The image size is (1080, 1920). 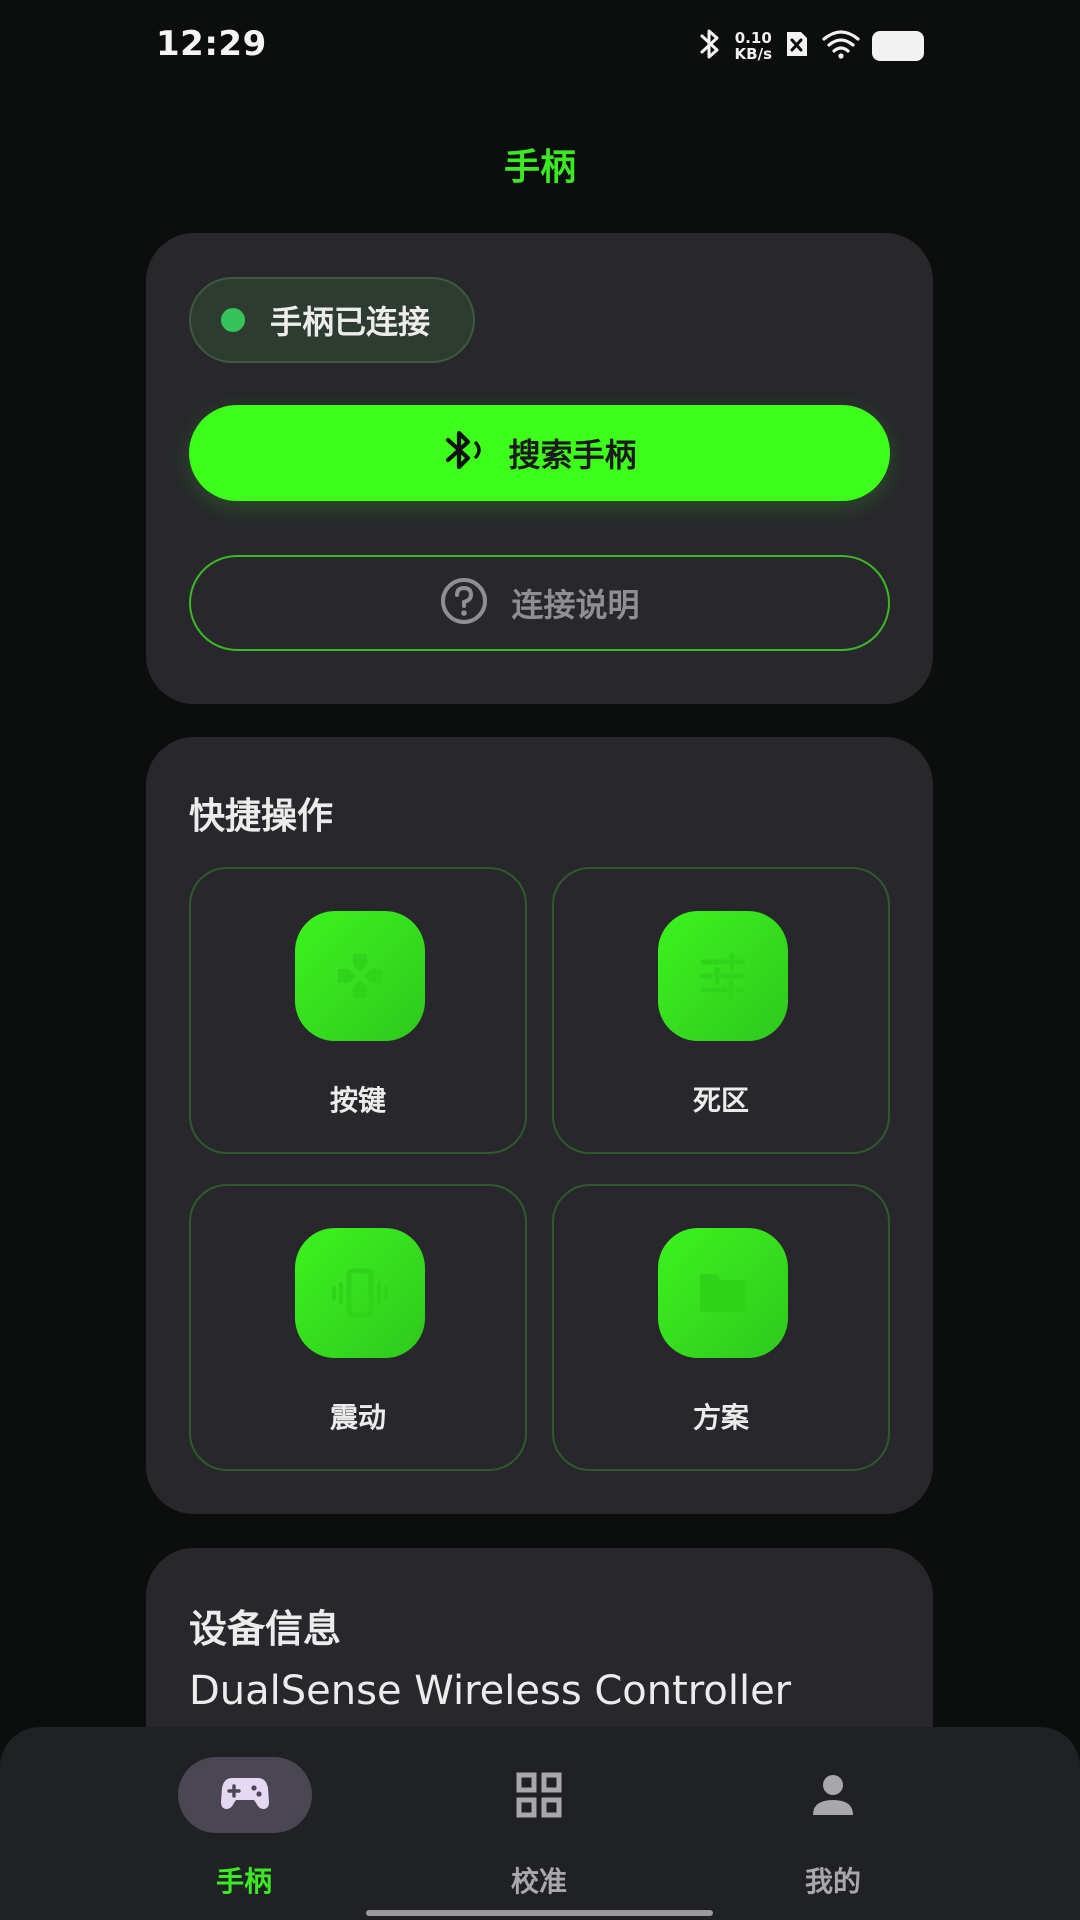 I want to click on device-info-title: 设备信息, so click(x=265, y=1629).